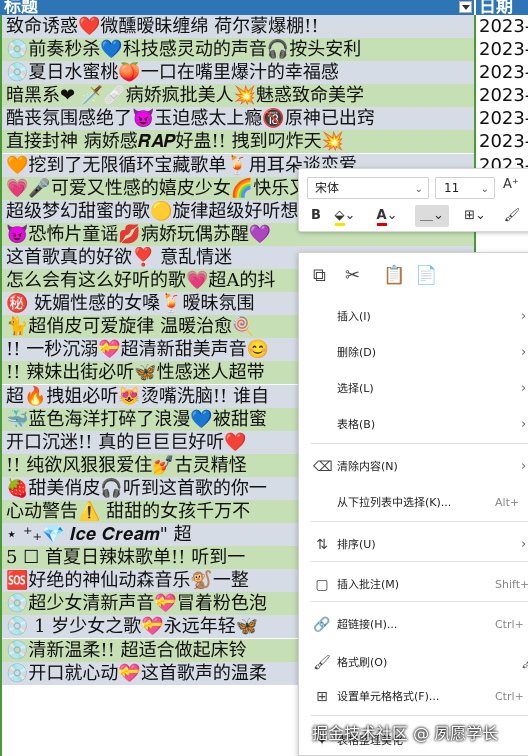 The height and width of the screenshot is (756, 528). I want to click on table-row: 💿前奏秒杀💙科技感灵动的声音🎧按头安利 2023-, so click(264, 50).